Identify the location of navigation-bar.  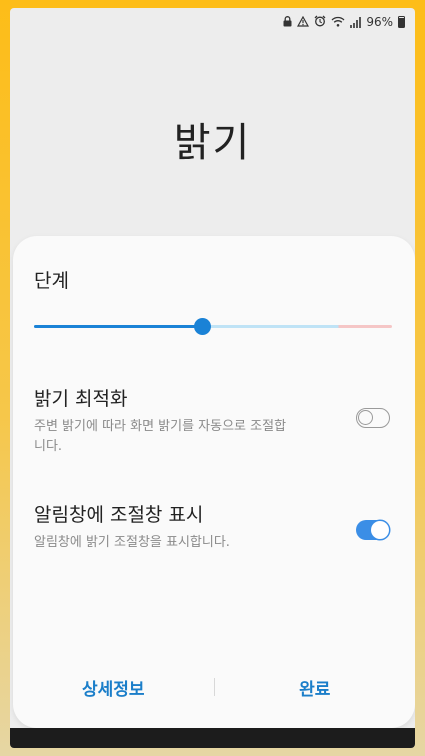
(212, 738).